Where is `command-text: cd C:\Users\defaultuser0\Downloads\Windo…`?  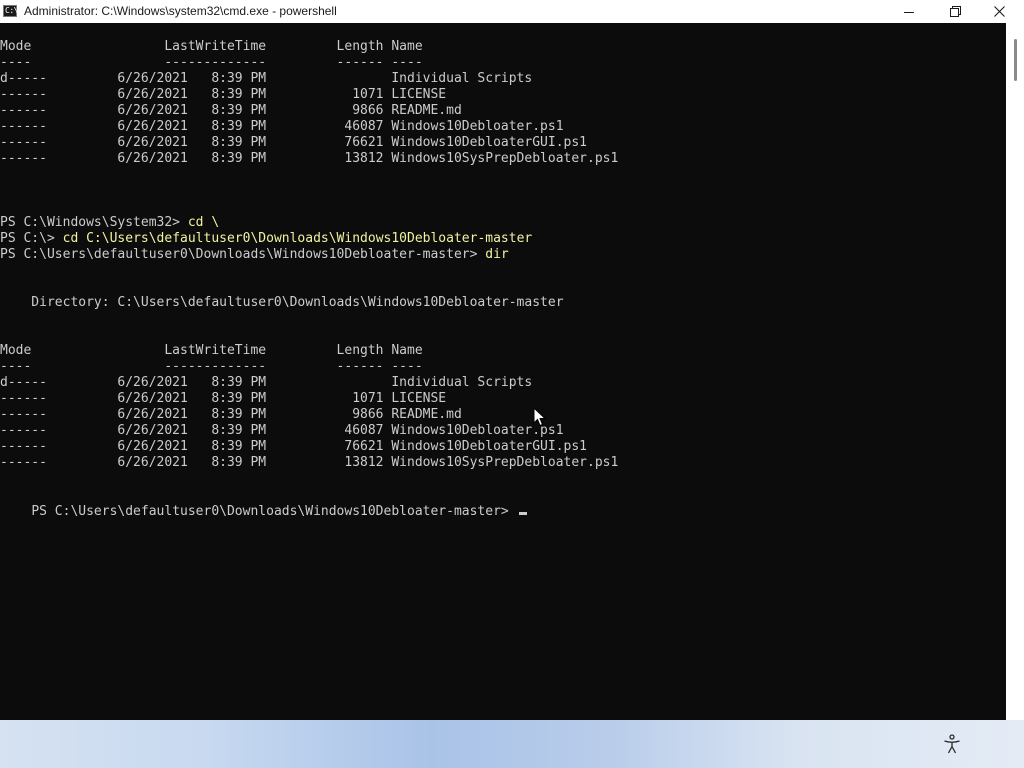 command-text: cd C:\Users\defaultuser0\Downloads\Windo… is located at coordinates (297, 238).